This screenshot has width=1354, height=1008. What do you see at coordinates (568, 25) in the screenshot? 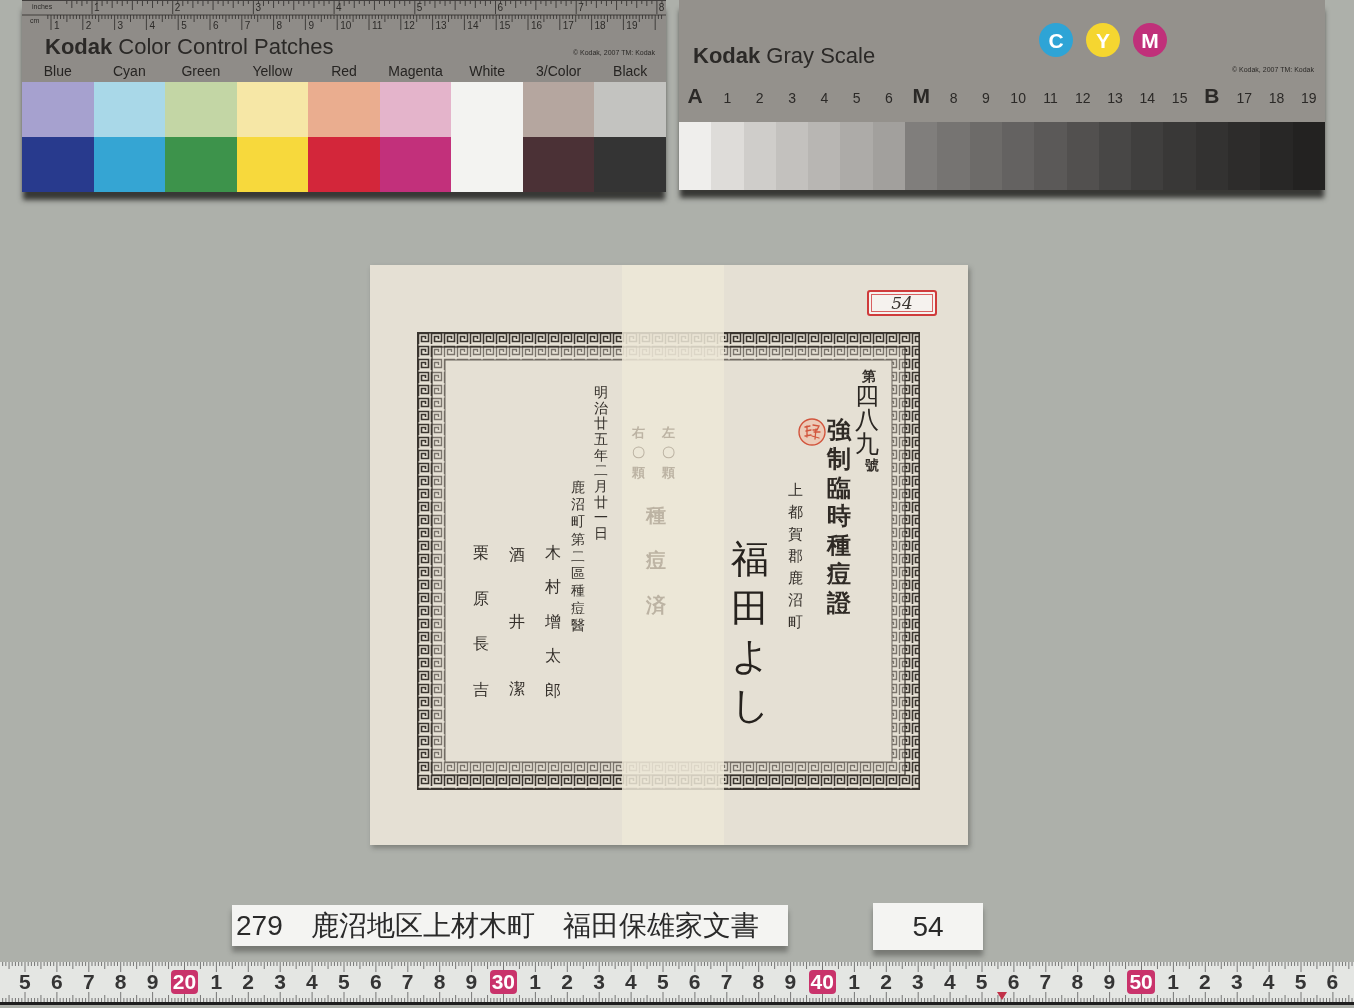
I see `ruler-number: 17` at bounding box center [568, 25].